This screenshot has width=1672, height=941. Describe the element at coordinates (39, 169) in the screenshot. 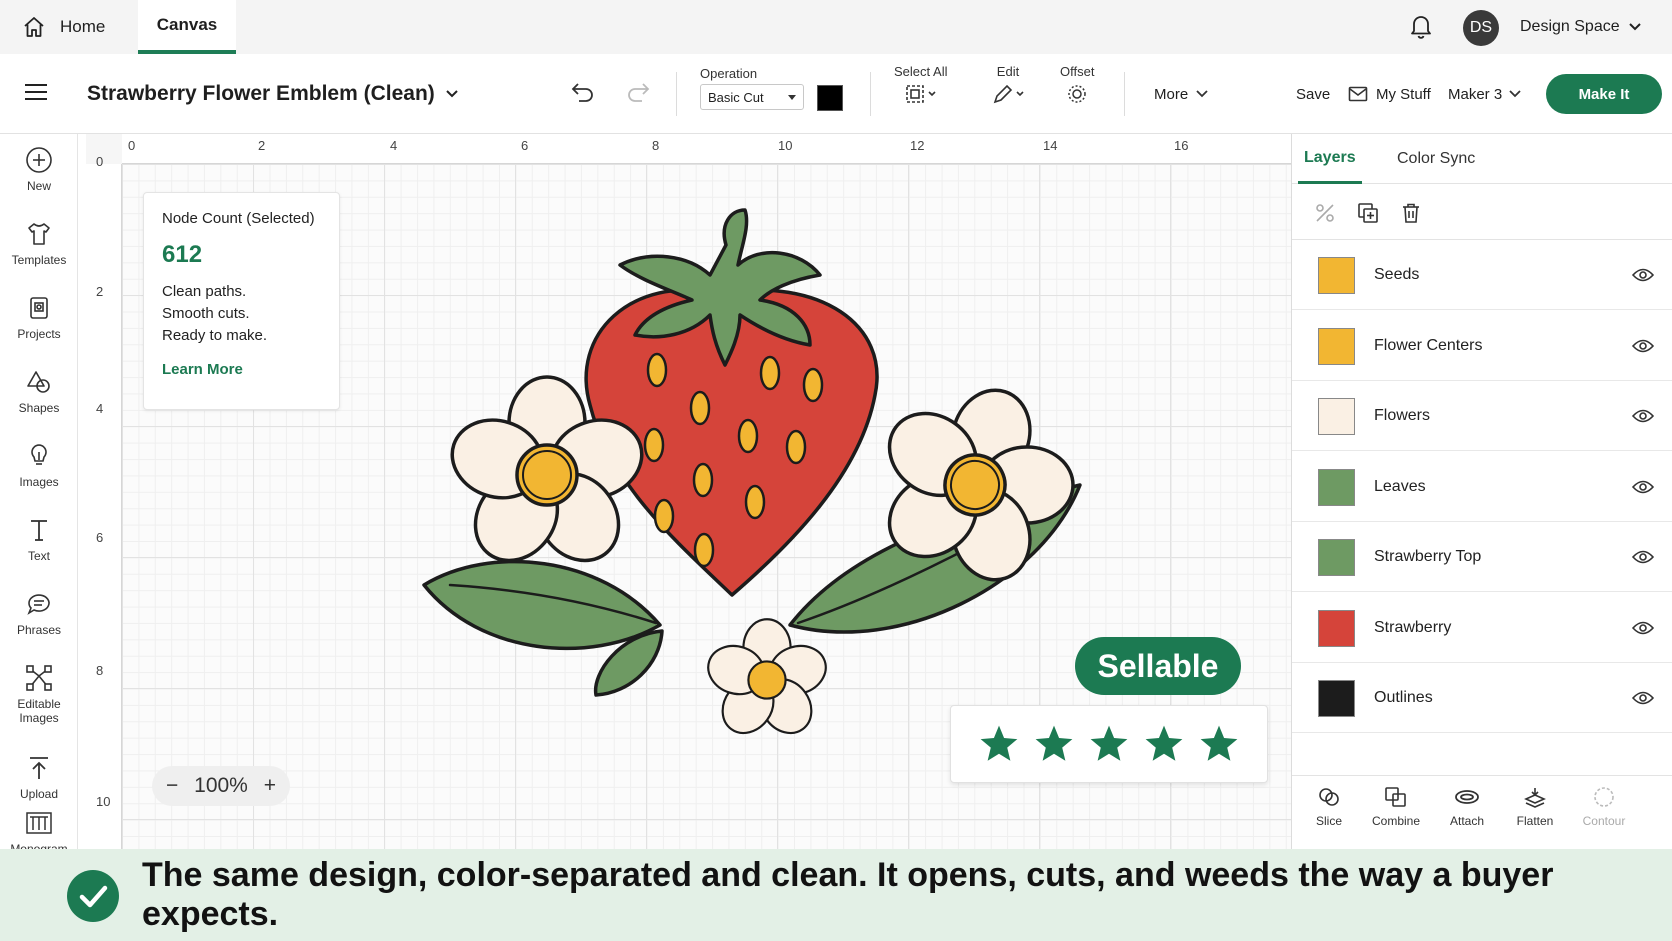

I see `rail-item-new: New` at that location.